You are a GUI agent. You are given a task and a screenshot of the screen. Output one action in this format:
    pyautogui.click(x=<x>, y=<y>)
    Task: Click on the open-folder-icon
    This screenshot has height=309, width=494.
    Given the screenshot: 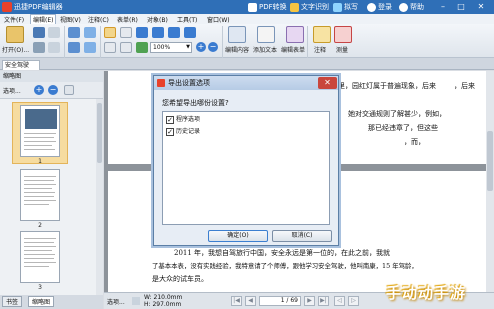 What is the action you would take?
    pyautogui.click(x=15, y=34)
    